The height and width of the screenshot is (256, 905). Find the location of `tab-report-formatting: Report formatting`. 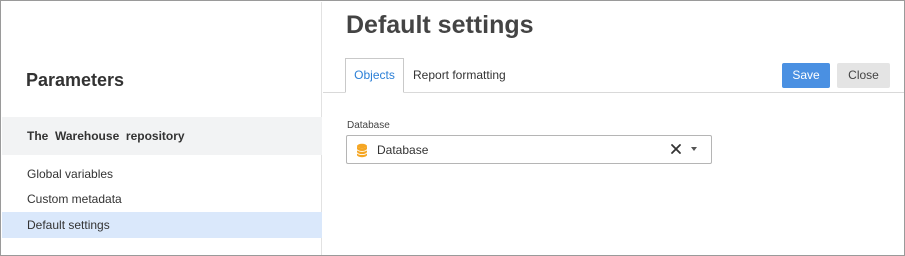

tab-report-formatting: Report formatting is located at coordinates (459, 75).